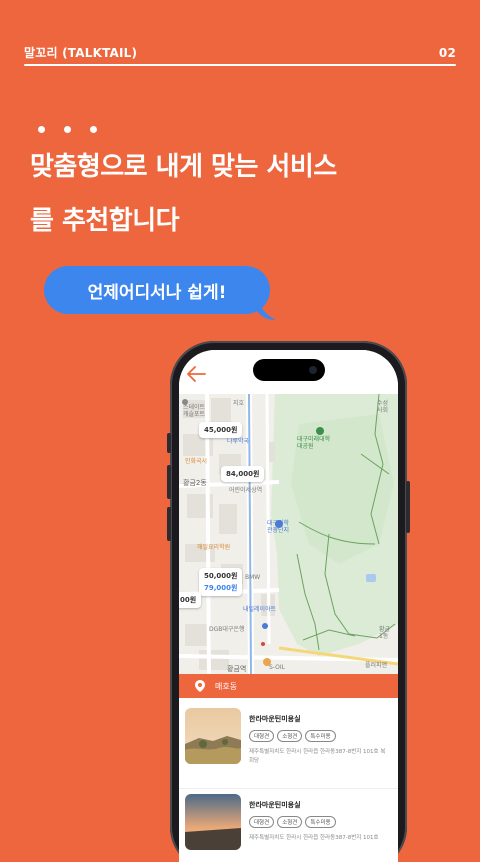  I want to click on speech-bubble: 언제어디서나 쉽게!, so click(157, 290).